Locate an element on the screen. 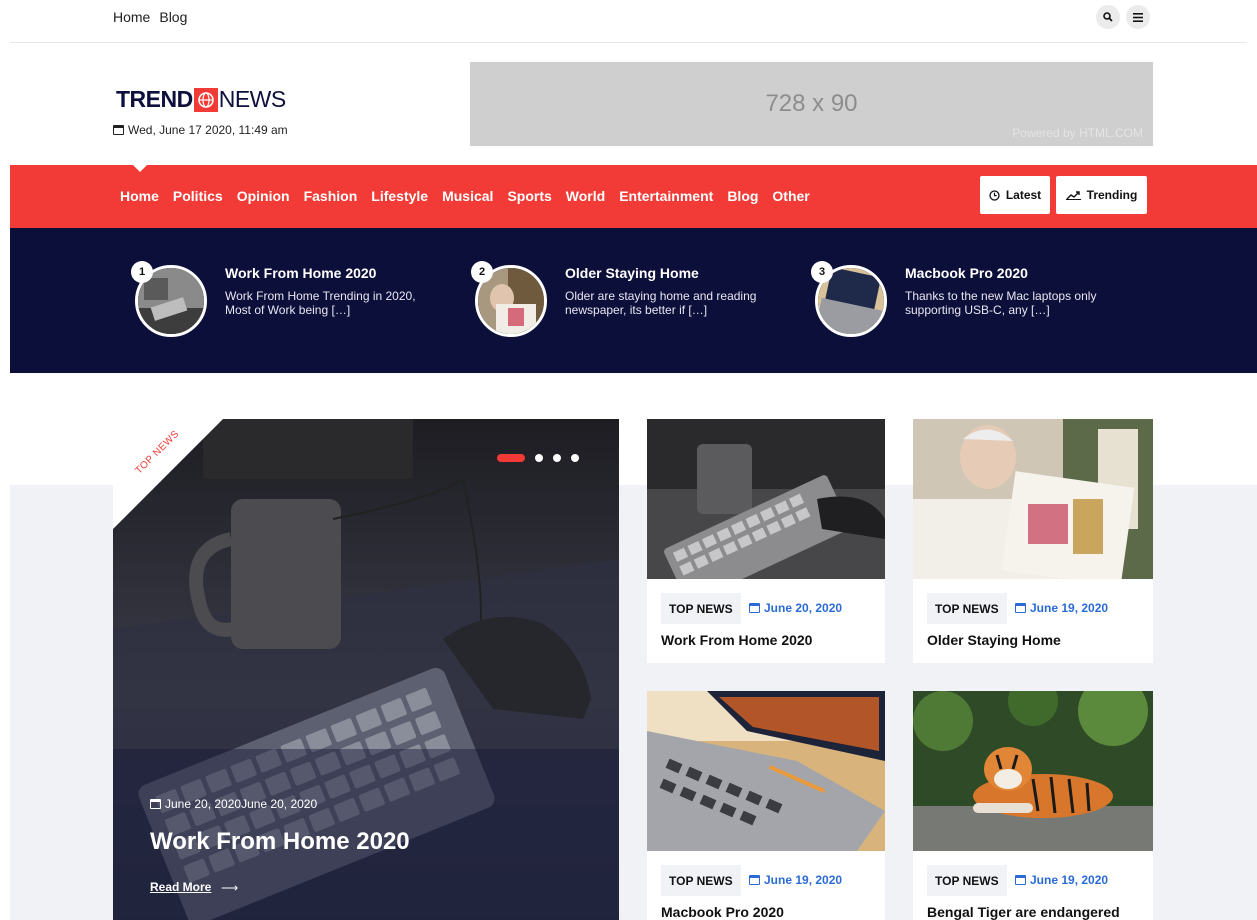 The width and height of the screenshot is (1257, 920). ad-banner: 728 x 90 Powered by HTML.COM is located at coordinates (811, 104).